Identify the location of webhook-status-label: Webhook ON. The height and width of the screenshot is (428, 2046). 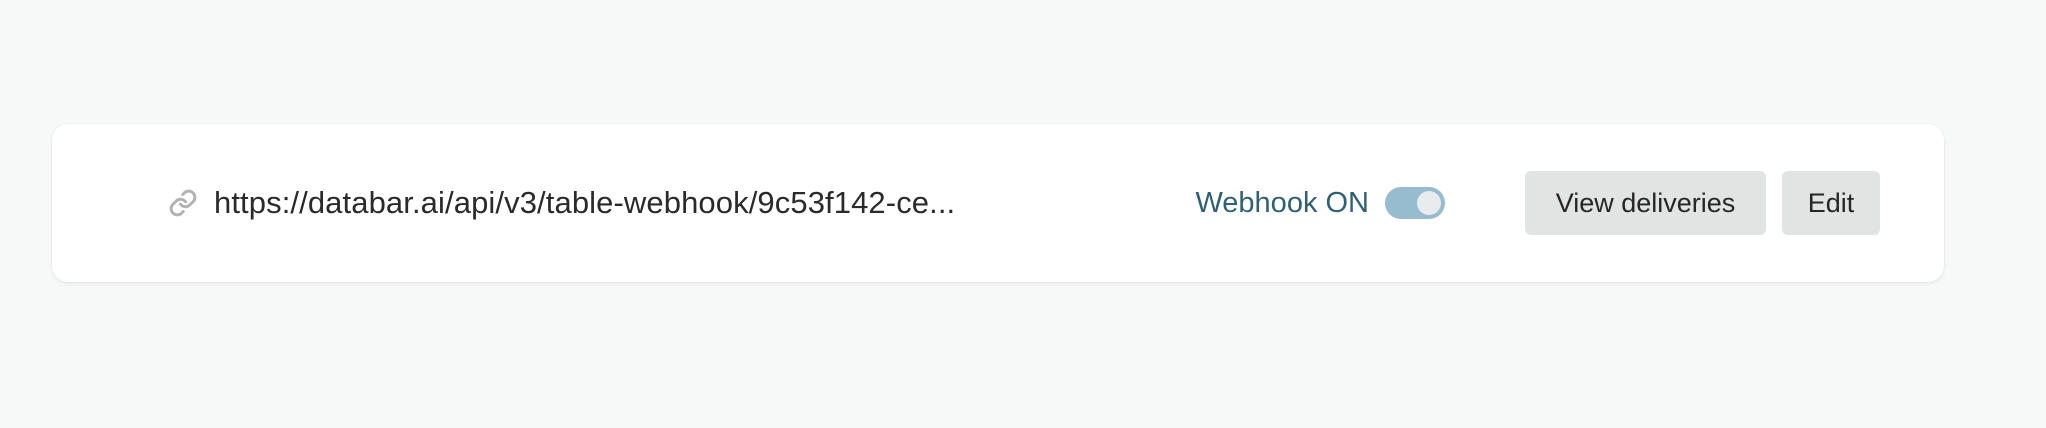
(1282, 202).